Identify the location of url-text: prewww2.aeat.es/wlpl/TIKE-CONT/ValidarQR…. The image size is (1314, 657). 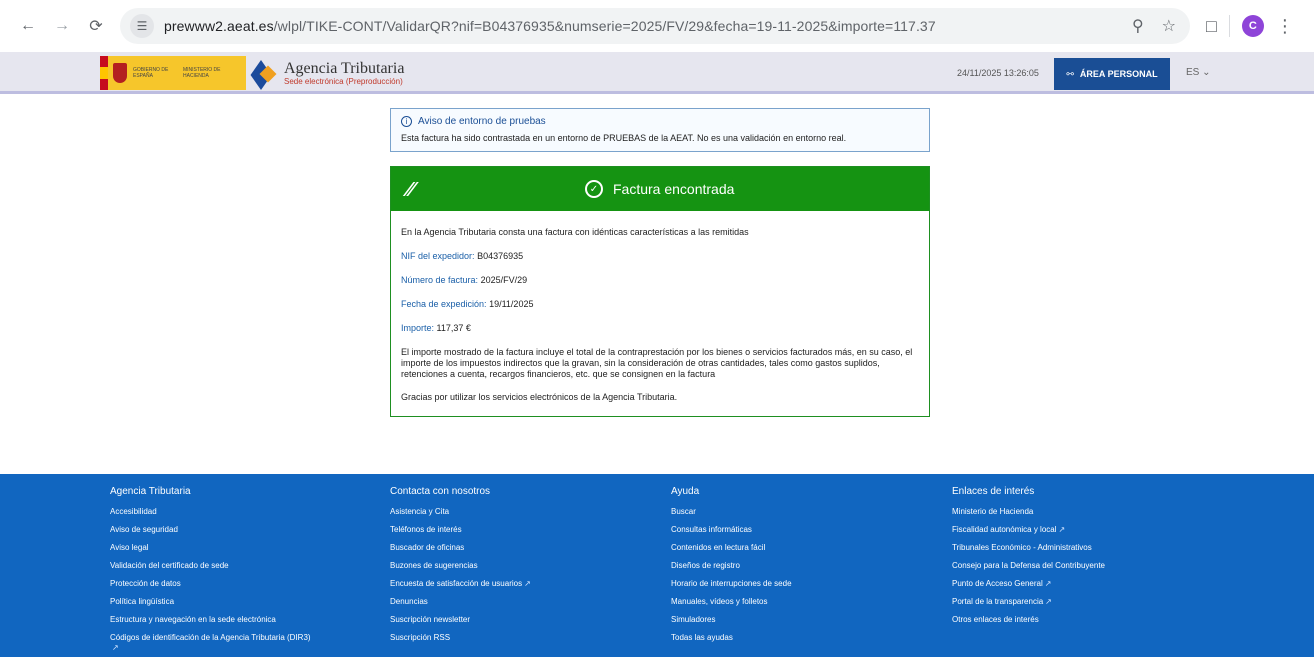
(550, 26).